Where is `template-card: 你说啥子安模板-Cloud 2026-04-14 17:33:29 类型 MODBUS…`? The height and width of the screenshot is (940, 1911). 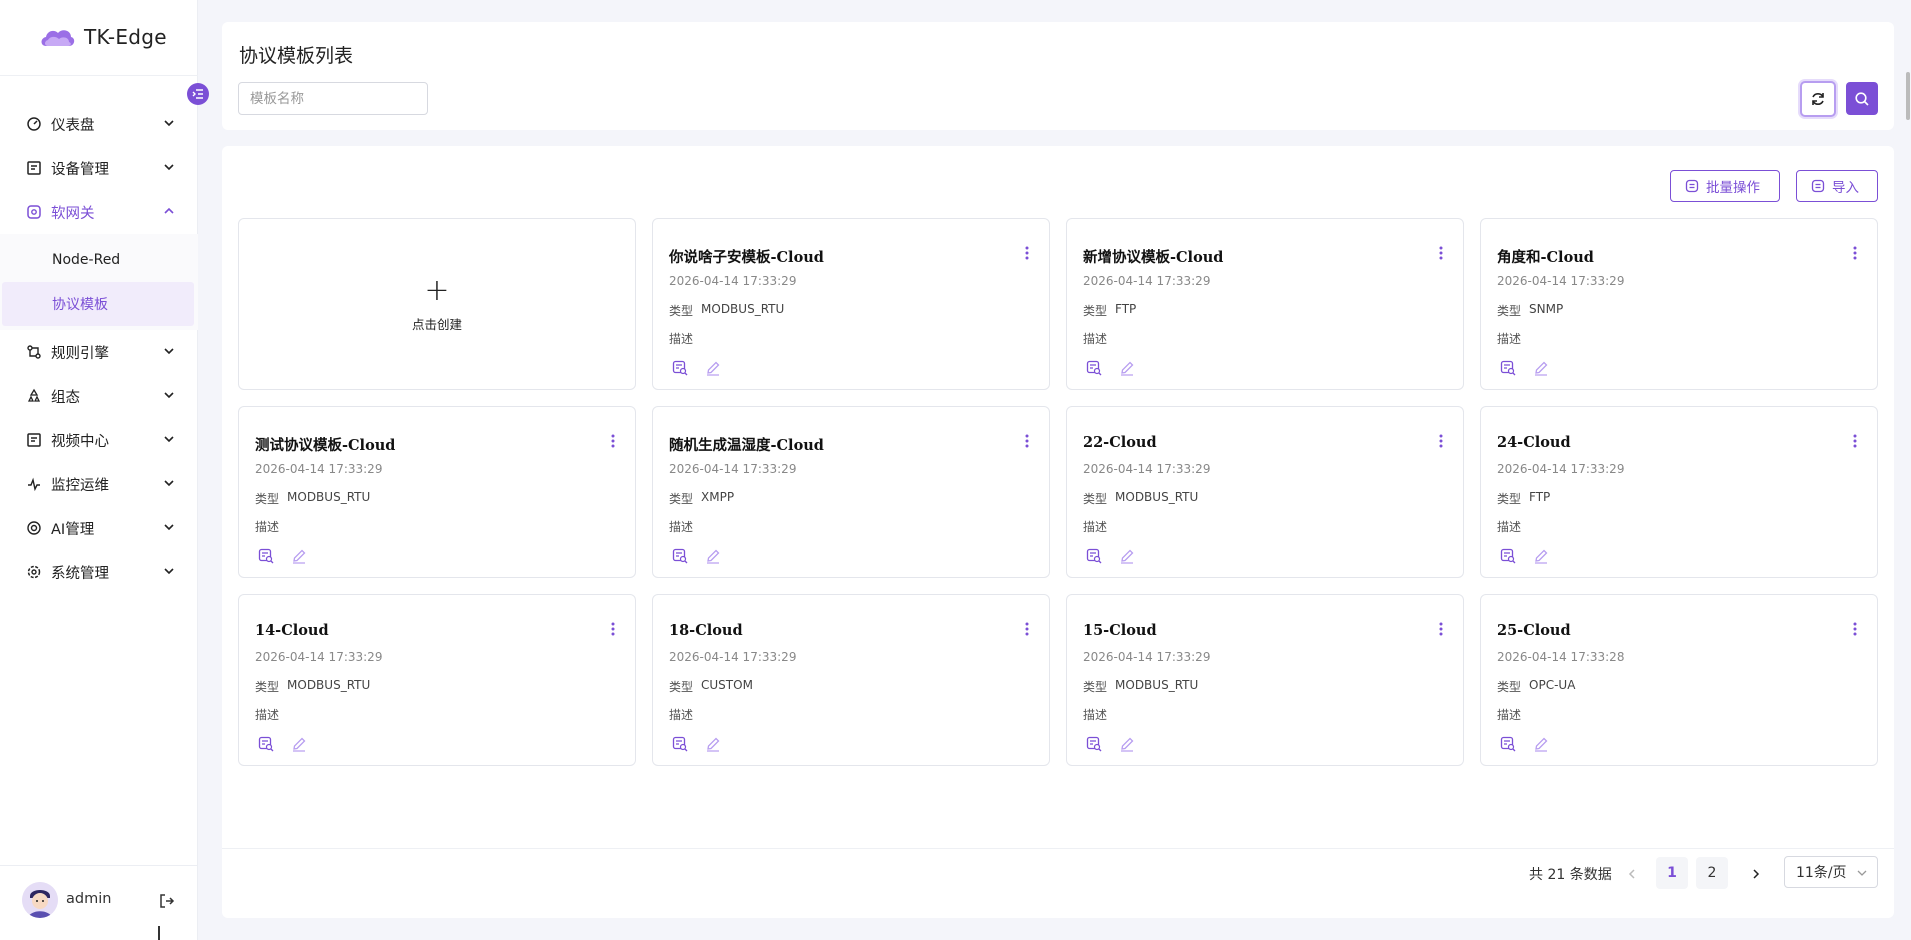 template-card: 你说啥子安模板-Cloud 2026-04-14 17:33:29 类型 MODBUS… is located at coordinates (851, 304).